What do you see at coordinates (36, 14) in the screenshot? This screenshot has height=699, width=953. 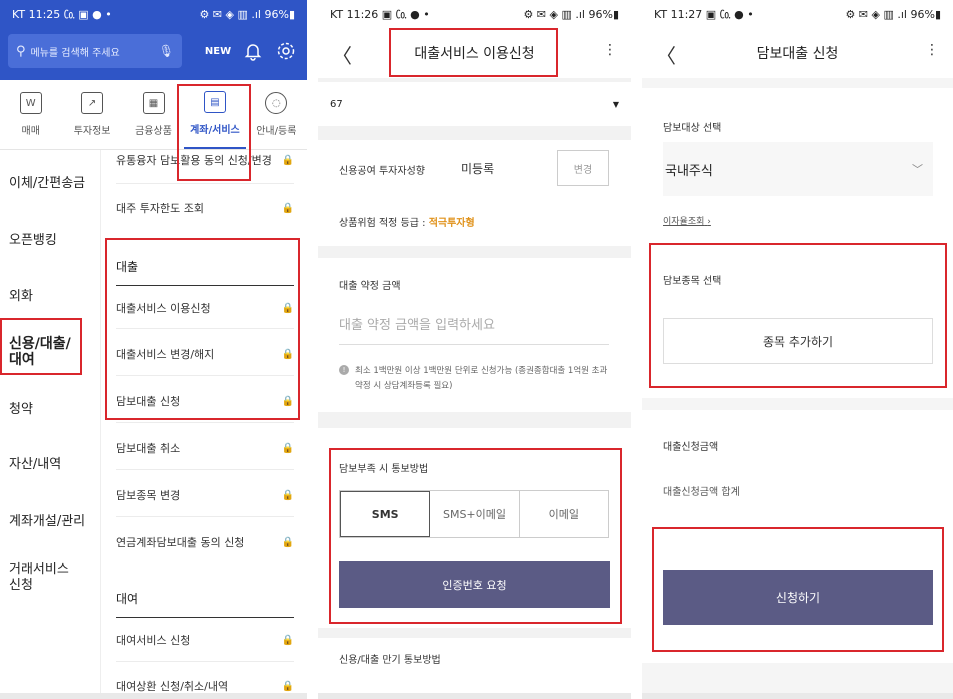 I see `status-time: KT 11:25` at bounding box center [36, 14].